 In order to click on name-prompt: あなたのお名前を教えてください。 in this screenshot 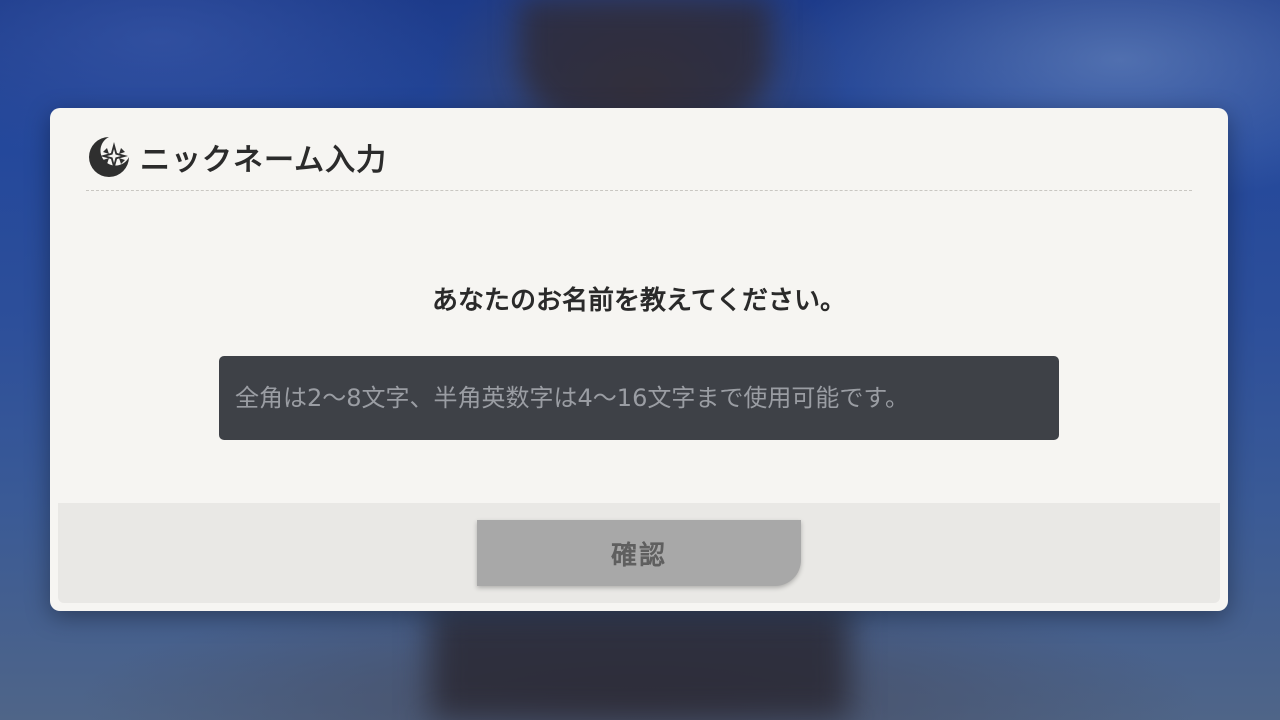, I will do `click(639, 301)`.